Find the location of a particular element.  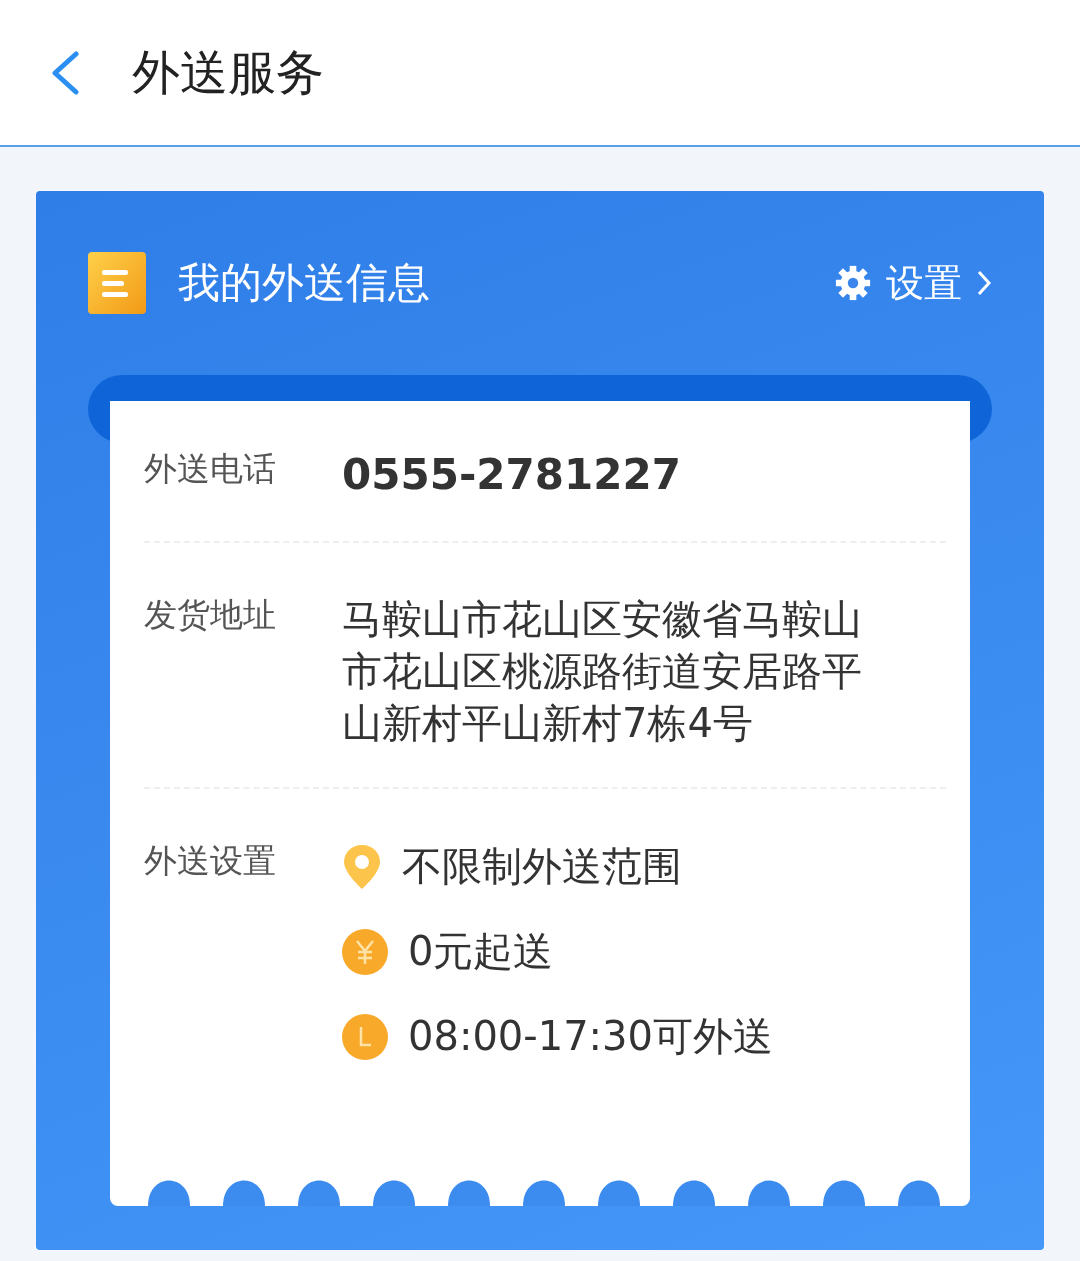

field-label: 外送设置 is located at coordinates (210, 861).